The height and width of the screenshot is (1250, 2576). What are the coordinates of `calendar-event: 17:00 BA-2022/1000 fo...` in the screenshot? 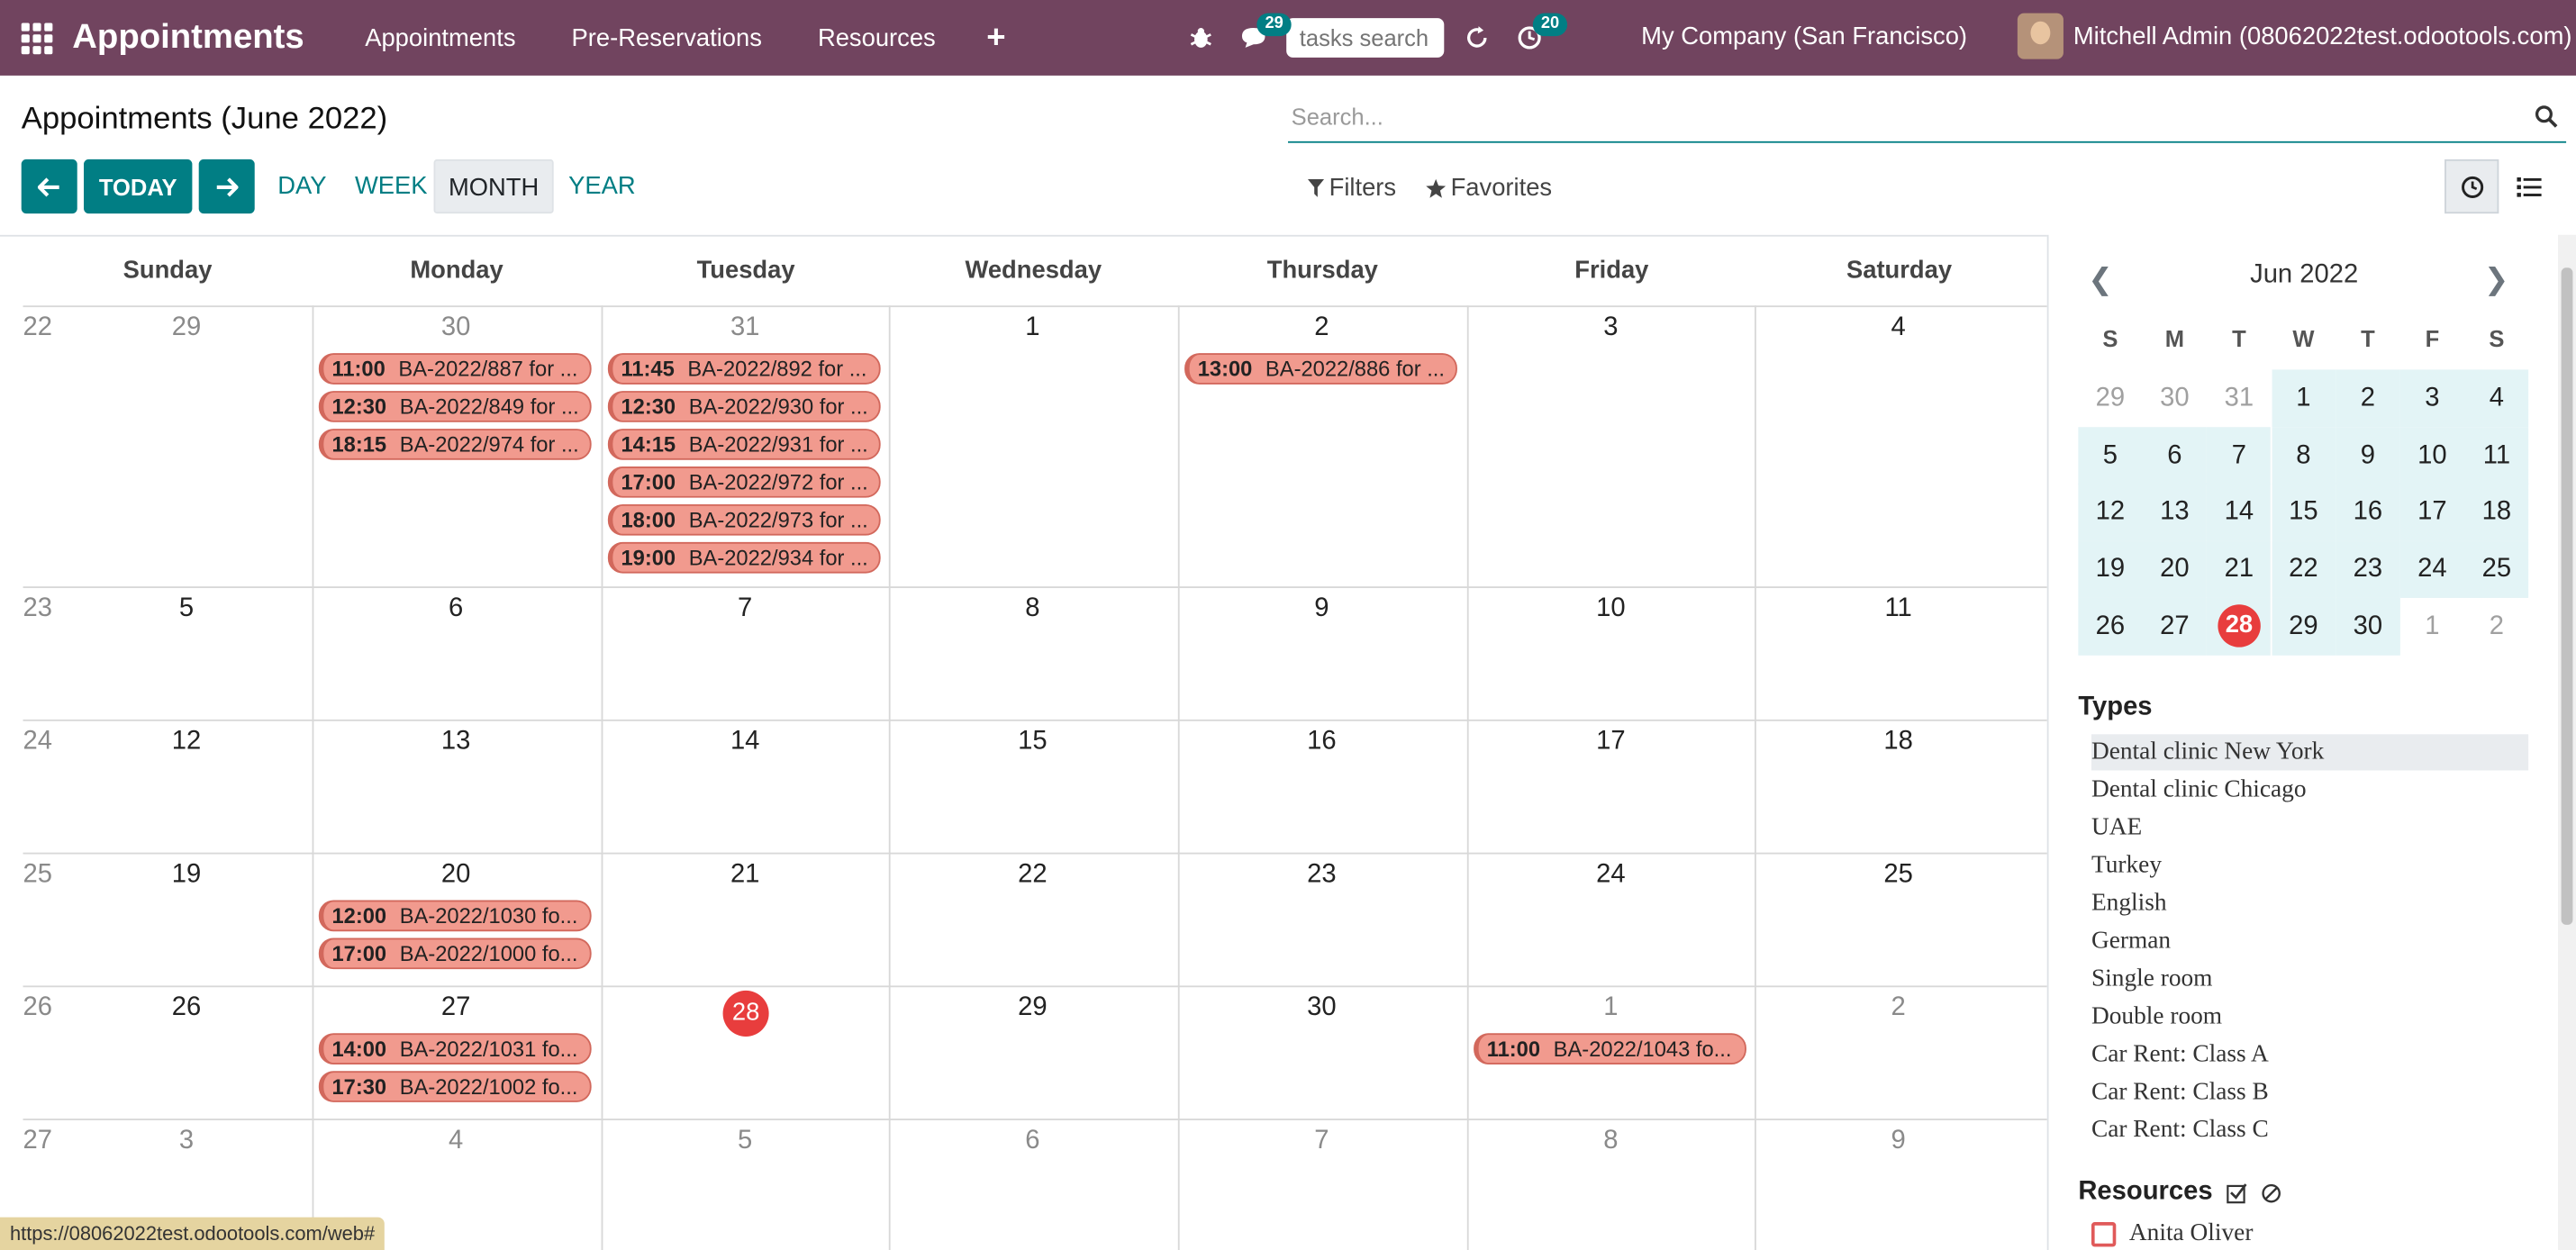 It's located at (455, 954).